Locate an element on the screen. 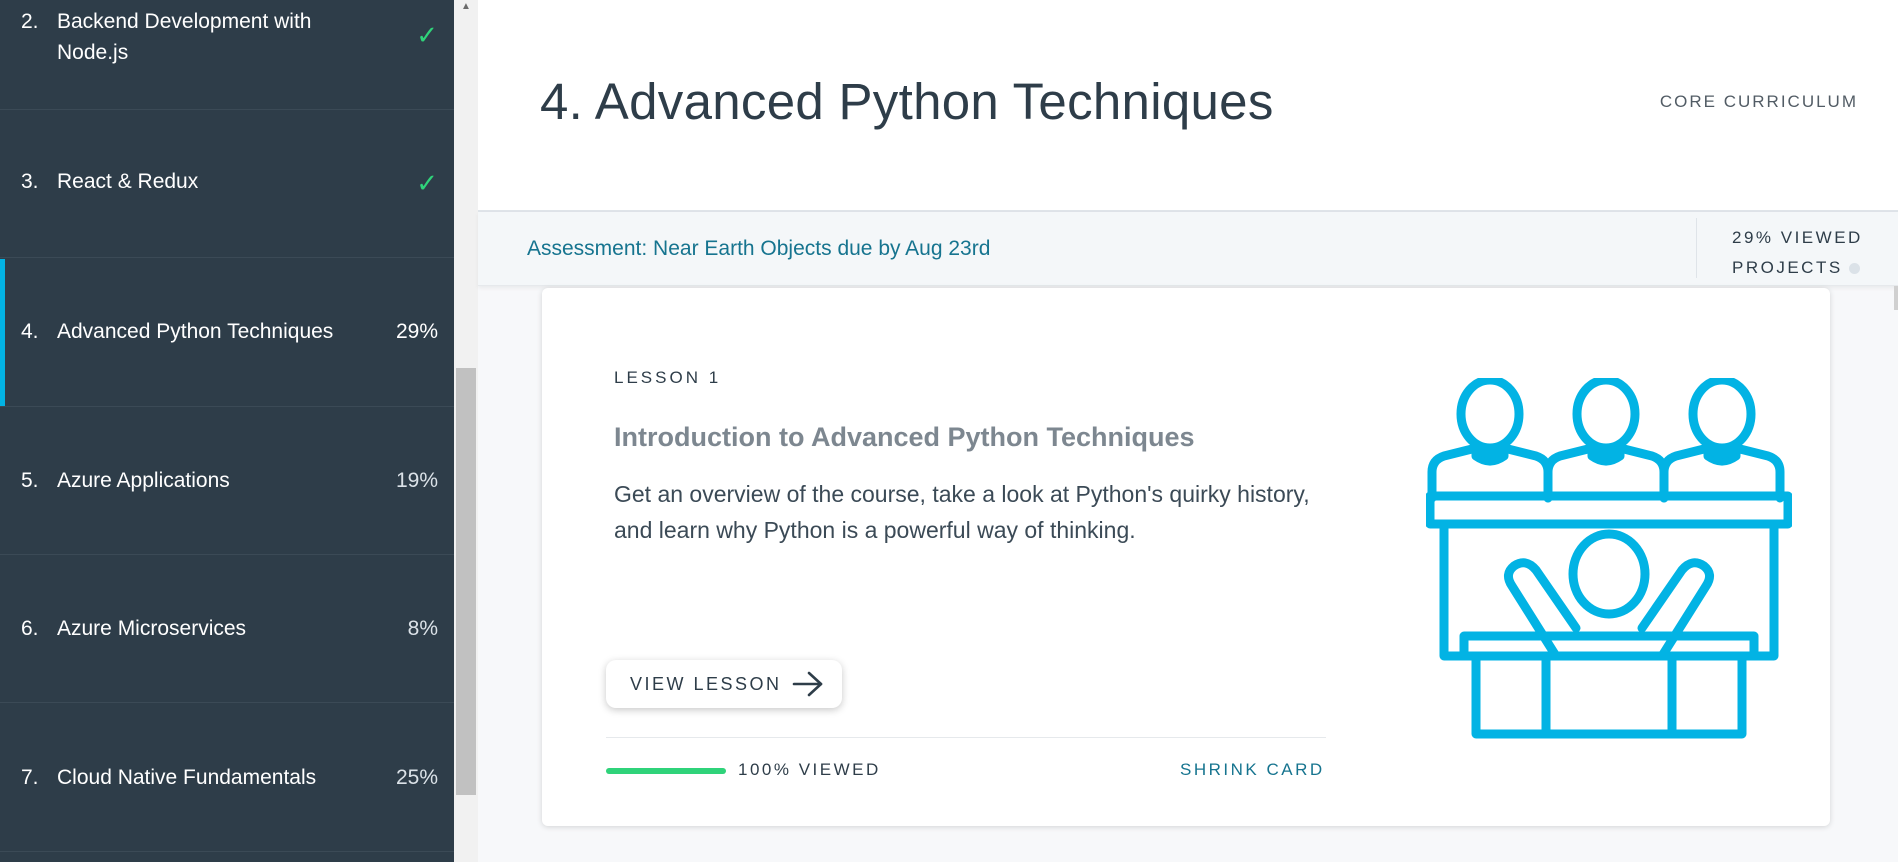 The image size is (1898, 862). lesson-progress-bar is located at coordinates (666, 771).